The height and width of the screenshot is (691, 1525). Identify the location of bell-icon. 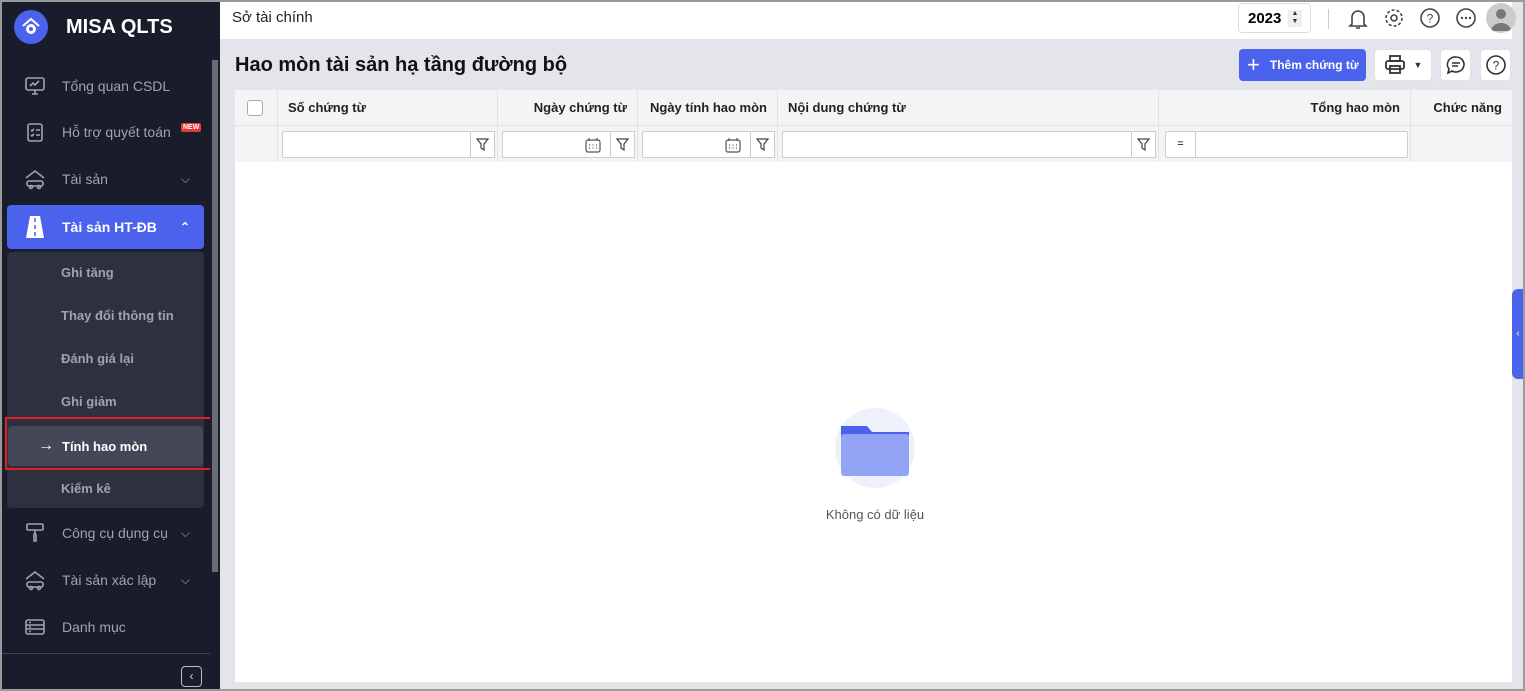
(1358, 19).